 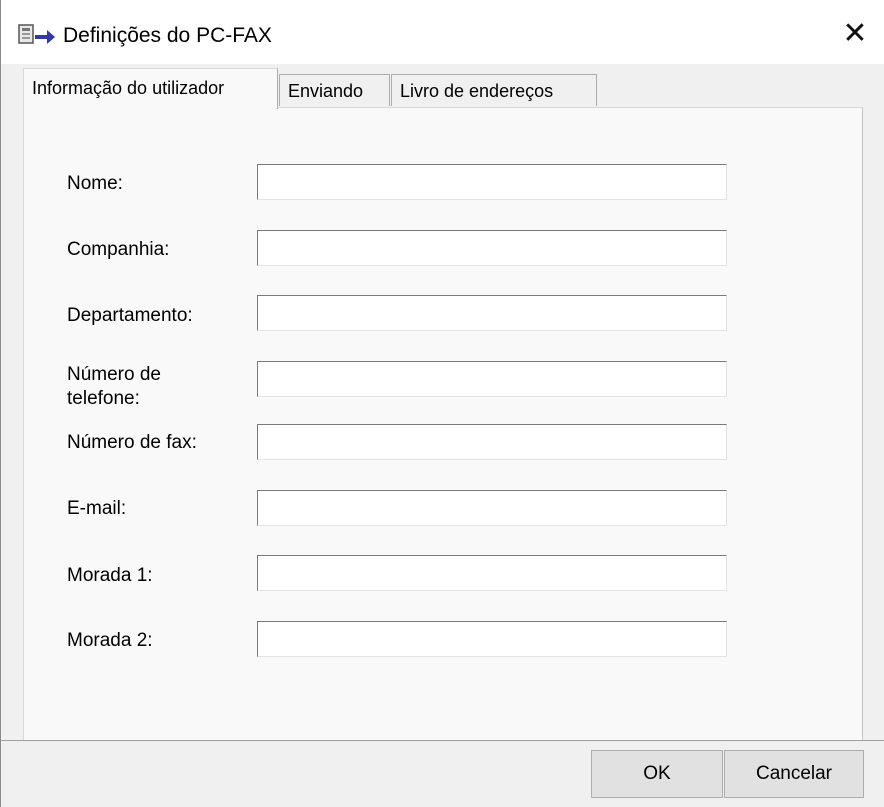 What do you see at coordinates (492, 573) in the screenshot?
I see `address1-input` at bounding box center [492, 573].